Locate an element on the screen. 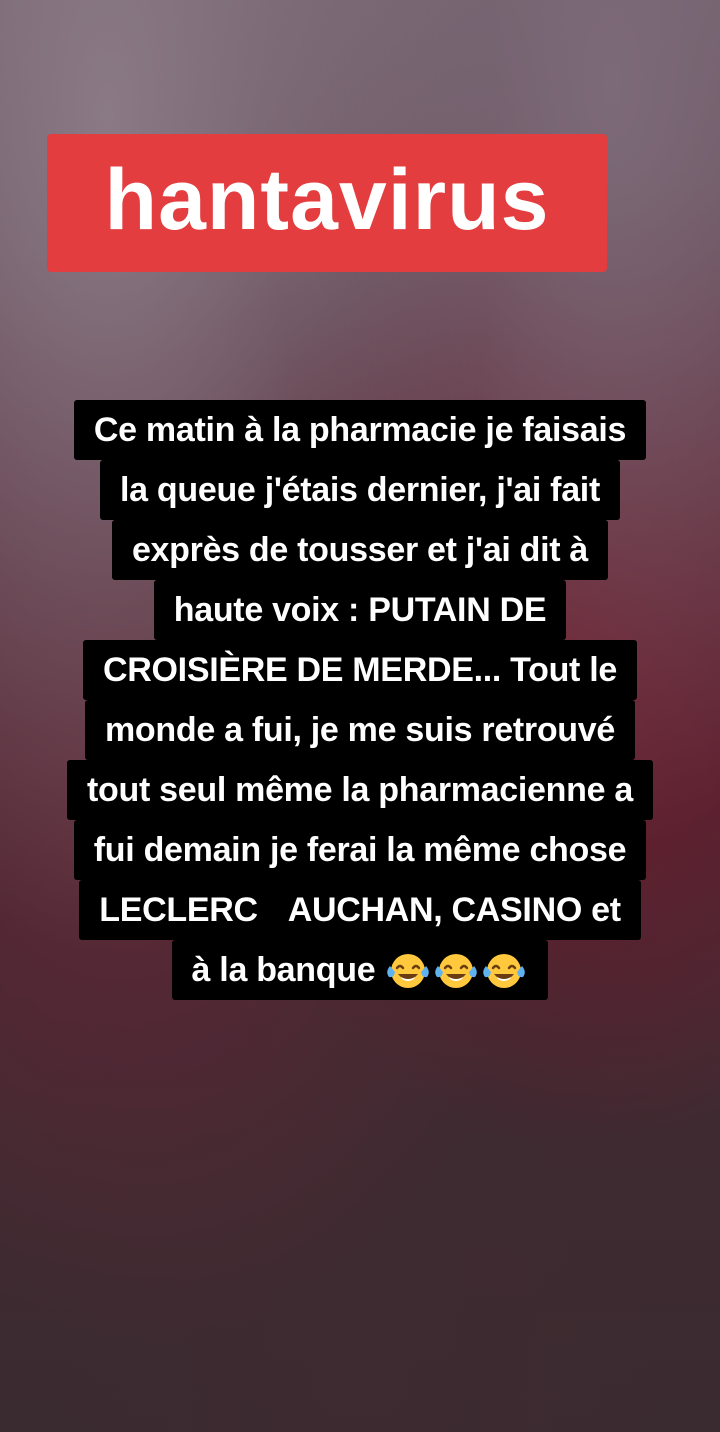 The width and height of the screenshot is (720, 1432). title-text: hantavirus is located at coordinates (327, 200).